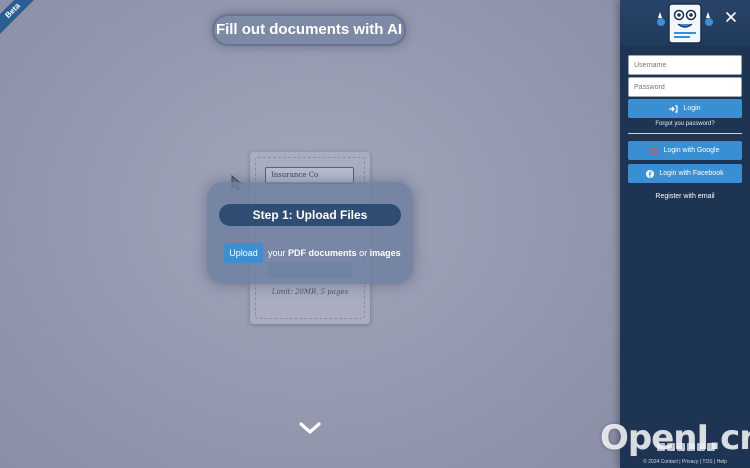 Image resolution: width=750 pixels, height=468 pixels. Describe the element at coordinates (277, 253) in the screenshot. I see `upload-text-your: your` at that location.